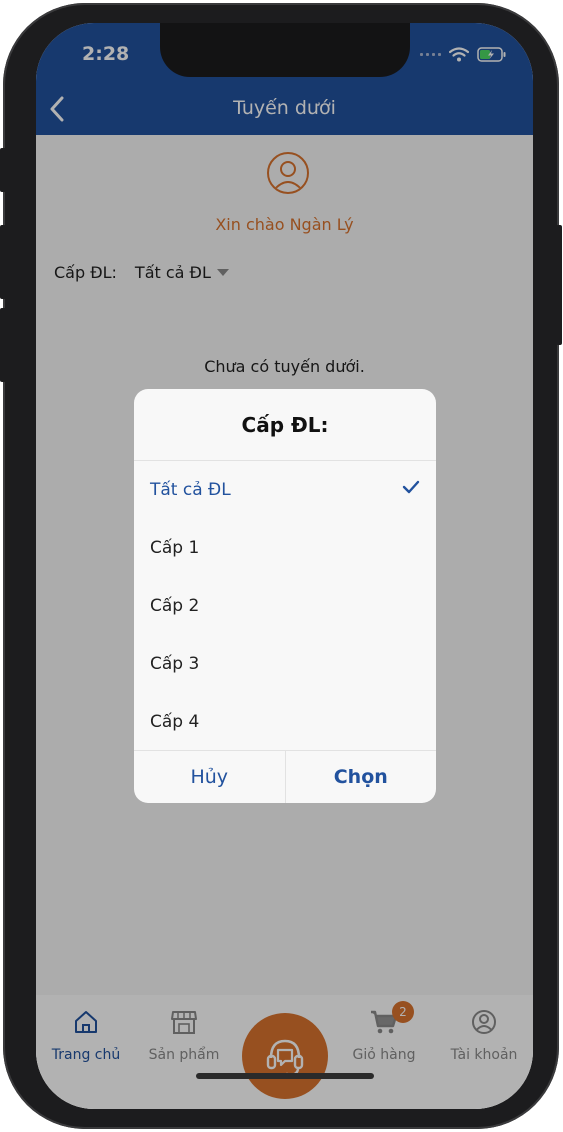  I want to click on option-level-2: Cấp 2, so click(285, 606).